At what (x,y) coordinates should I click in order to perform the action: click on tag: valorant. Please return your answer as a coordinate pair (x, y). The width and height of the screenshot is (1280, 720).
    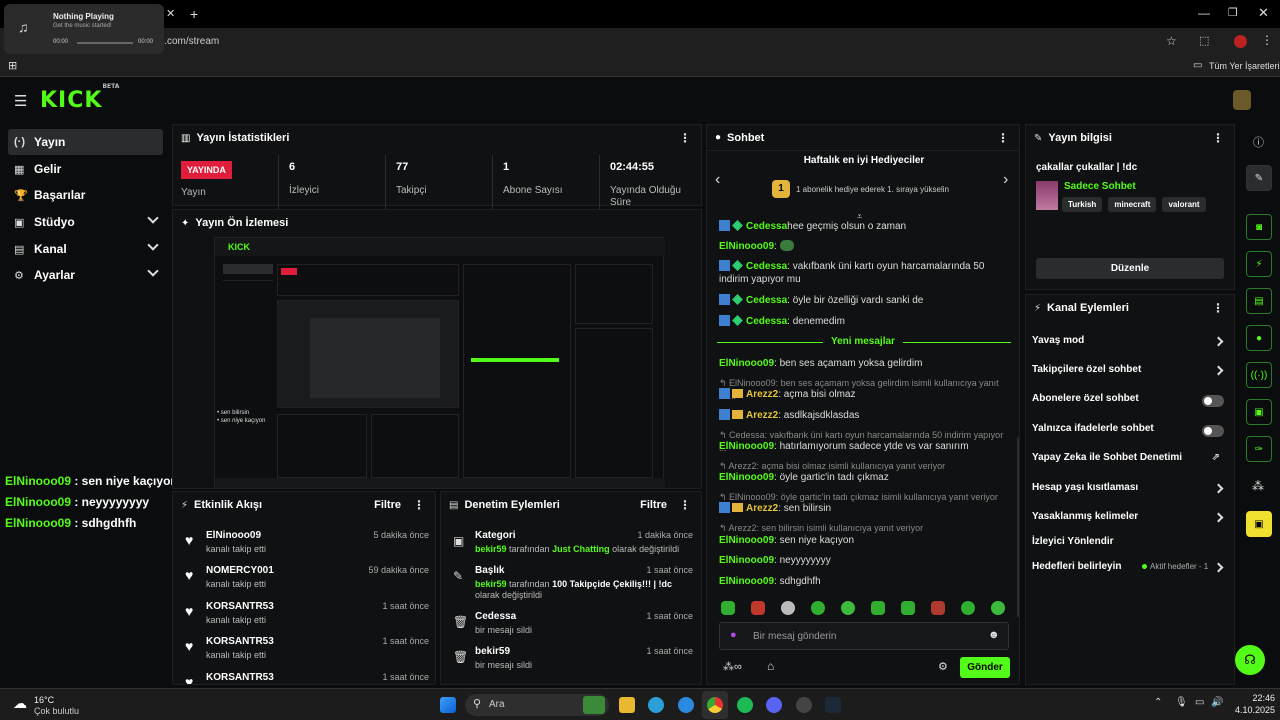
    Looking at the image, I should click on (1184, 204).